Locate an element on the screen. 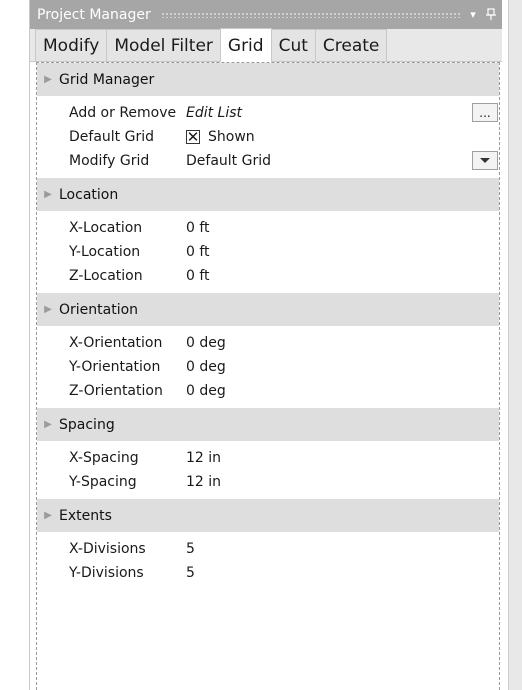 The width and height of the screenshot is (522, 690). property-row-x-orientation: X-Orientation 0 deg is located at coordinates (268, 343).